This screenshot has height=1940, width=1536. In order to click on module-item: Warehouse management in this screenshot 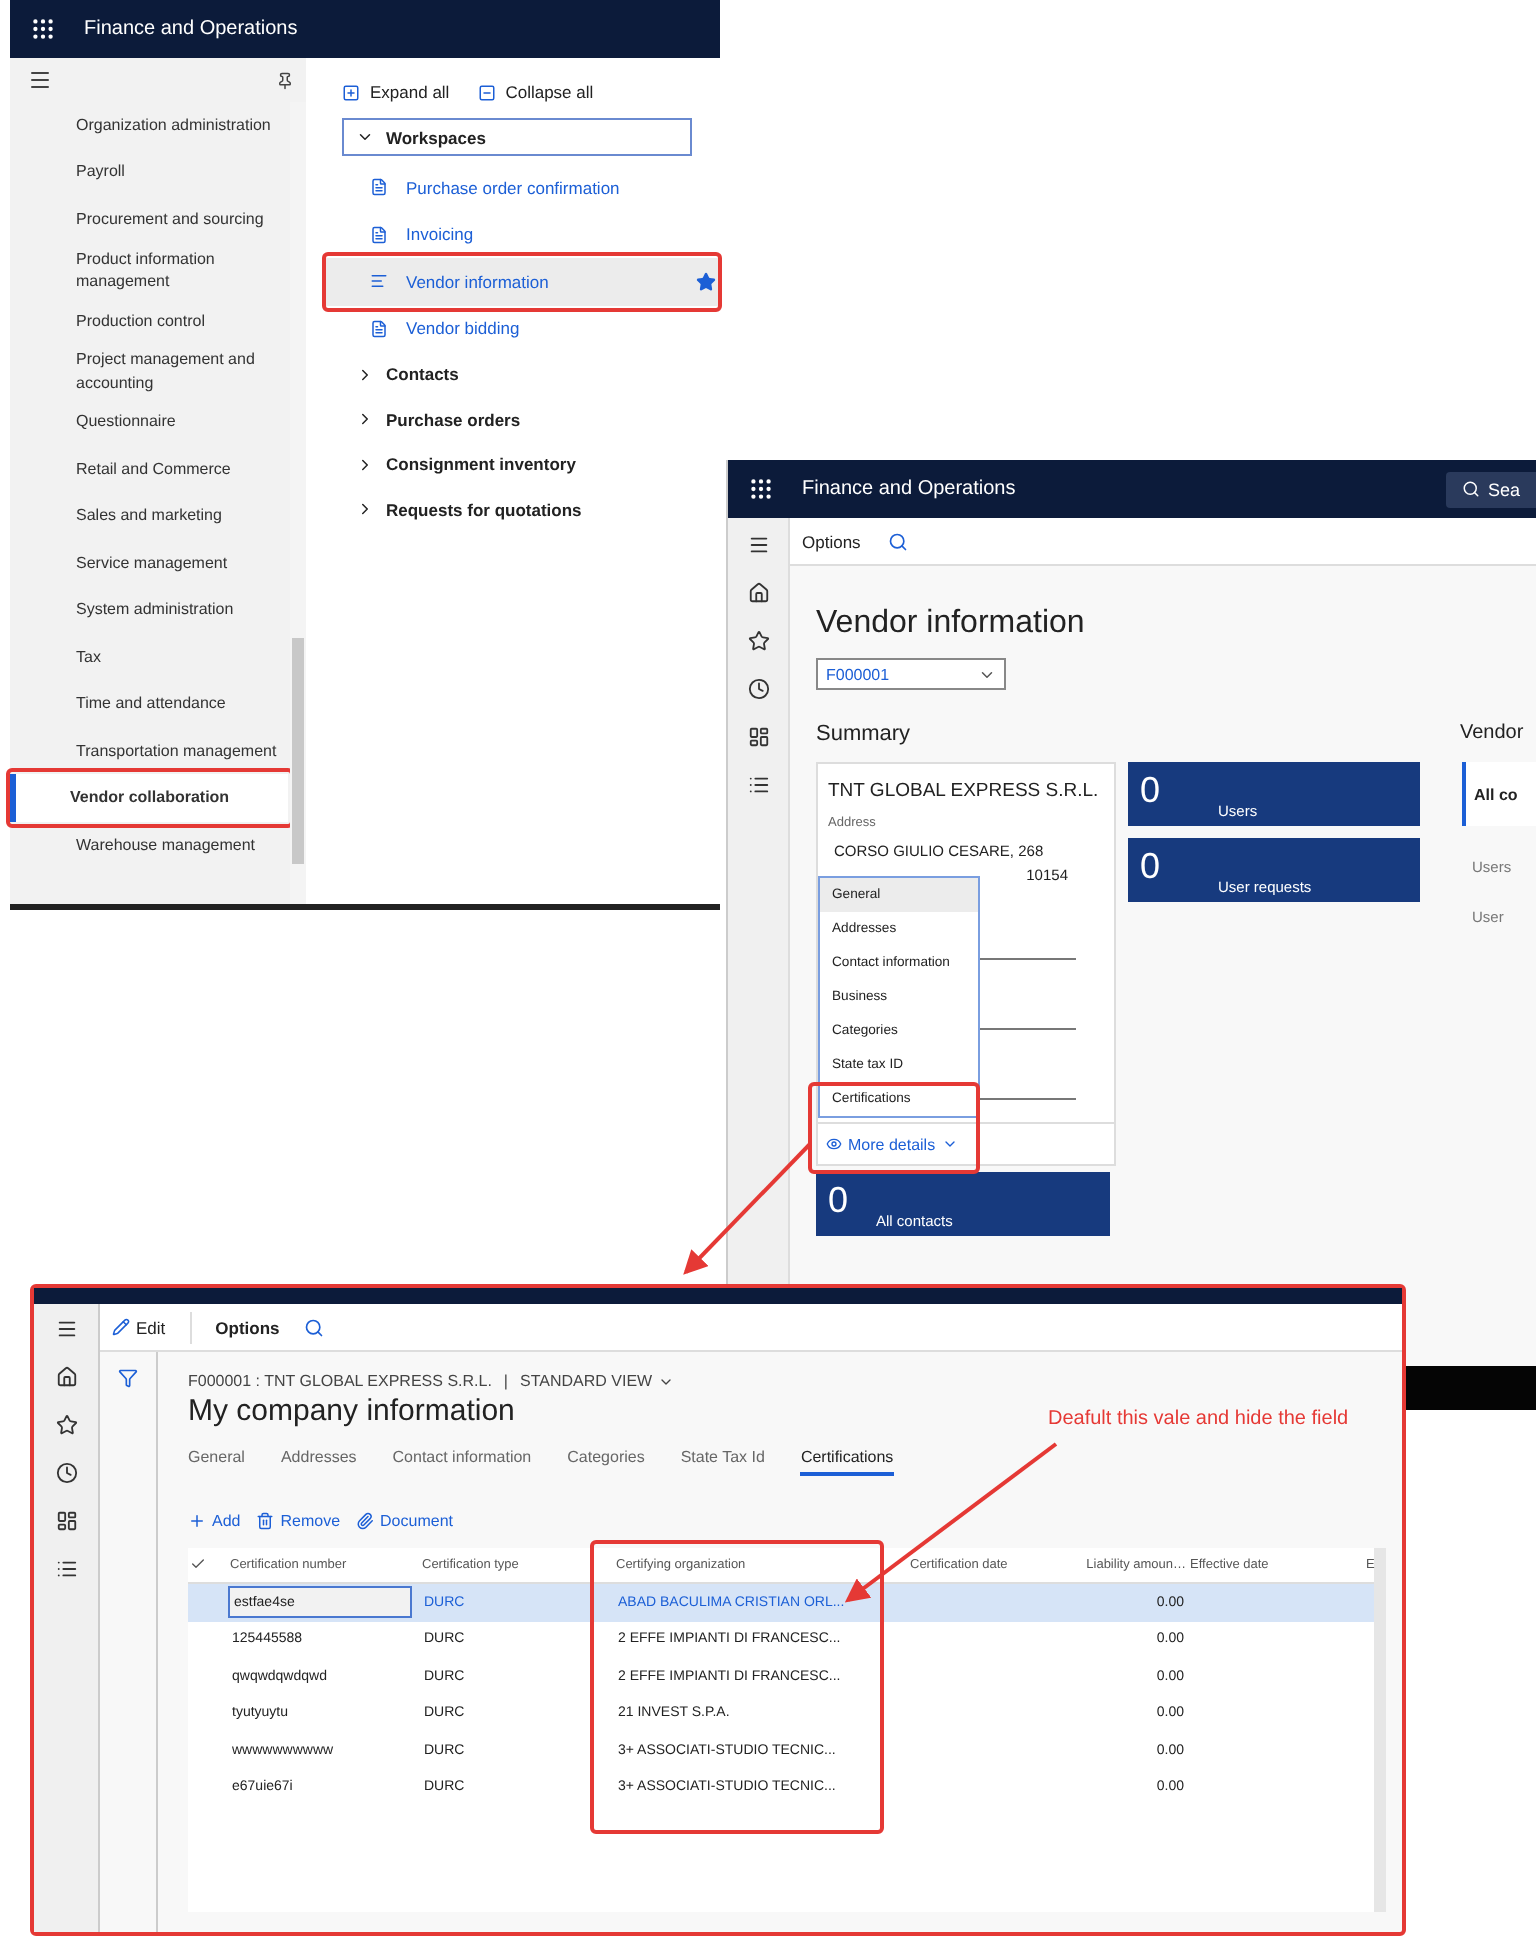, I will do `click(149, 845)`.